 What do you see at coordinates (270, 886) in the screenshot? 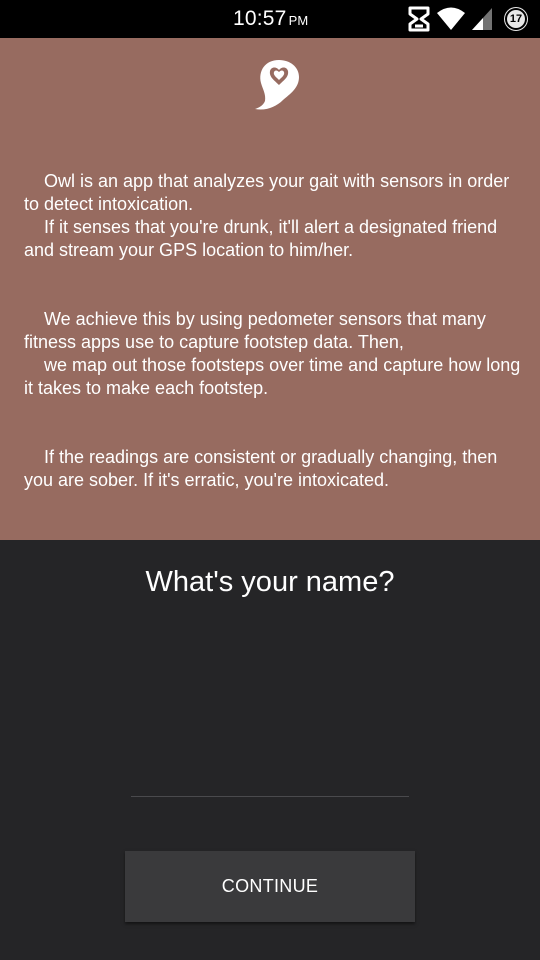
I see `continue-button: CONTINUE` at bounding box center [270, 886].